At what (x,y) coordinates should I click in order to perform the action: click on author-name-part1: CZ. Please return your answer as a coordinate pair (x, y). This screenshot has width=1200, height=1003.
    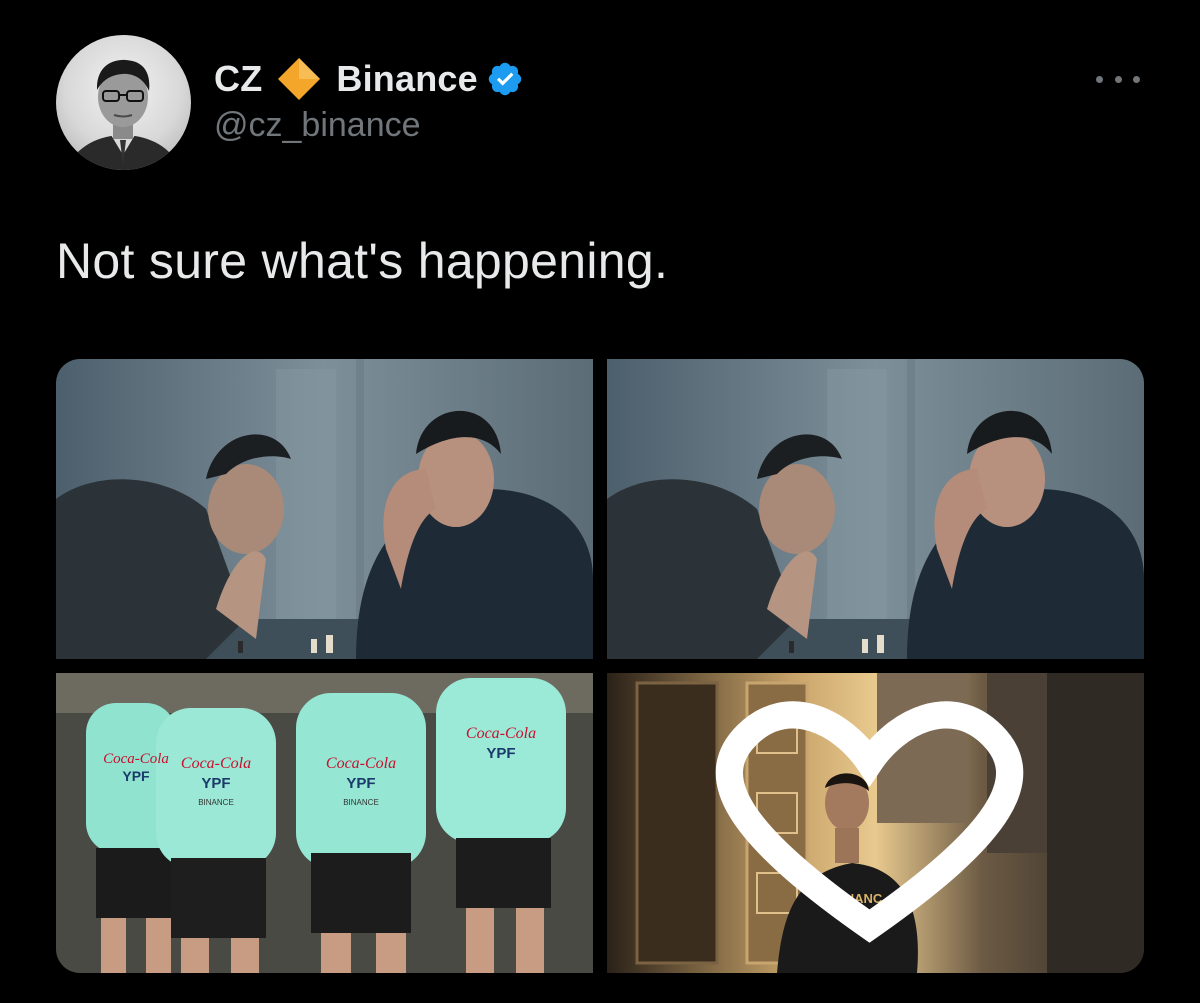
    Looking at the image, I should click on (238, 79).